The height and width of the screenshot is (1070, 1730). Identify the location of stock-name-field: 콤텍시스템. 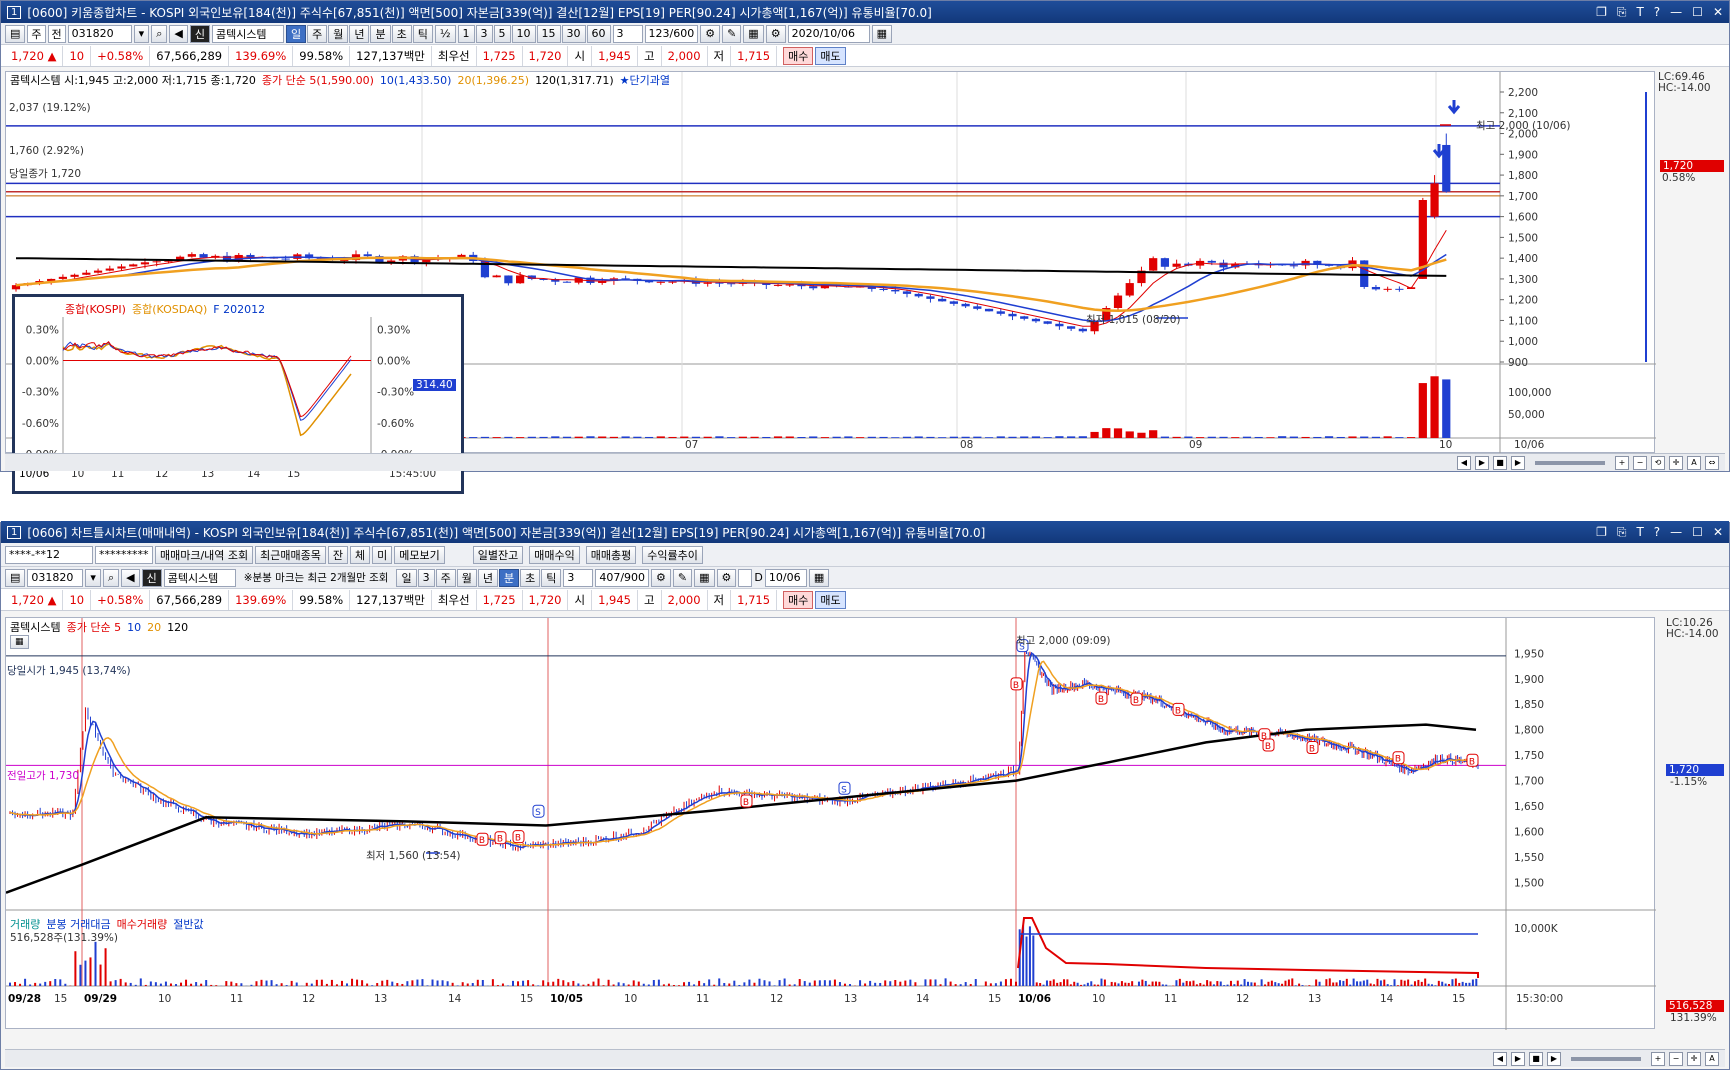
(247, 33).